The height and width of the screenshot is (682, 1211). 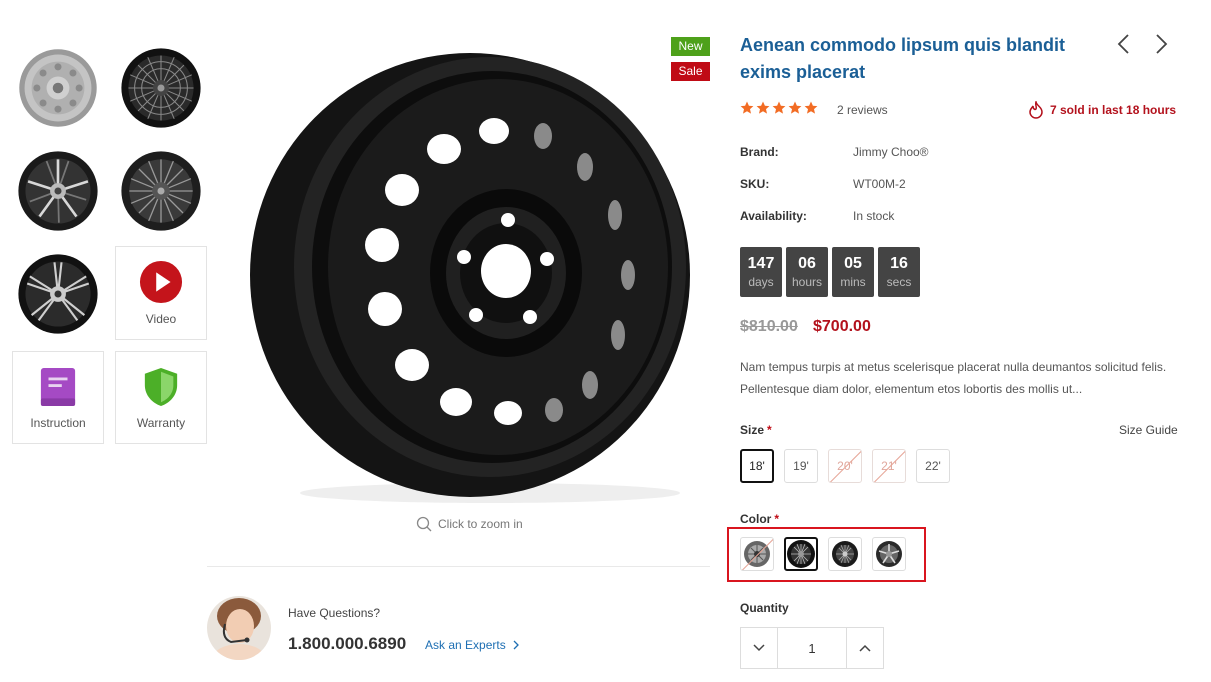 I want to click on countdown-hours: 06 hours, so click(x=807, y=272).